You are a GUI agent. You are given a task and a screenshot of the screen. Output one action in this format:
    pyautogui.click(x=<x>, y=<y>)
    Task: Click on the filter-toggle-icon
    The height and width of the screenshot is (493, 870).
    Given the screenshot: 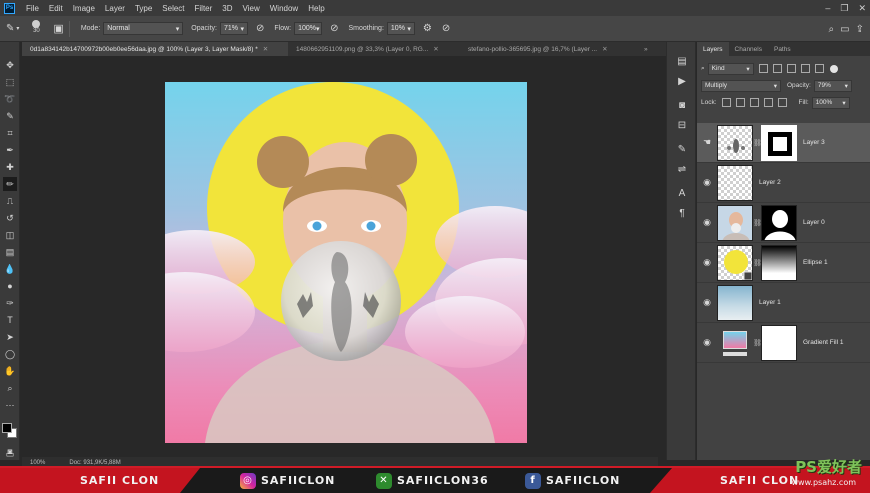 What is the action you would take?
    pyautogui.click(x=833, y=68)
    